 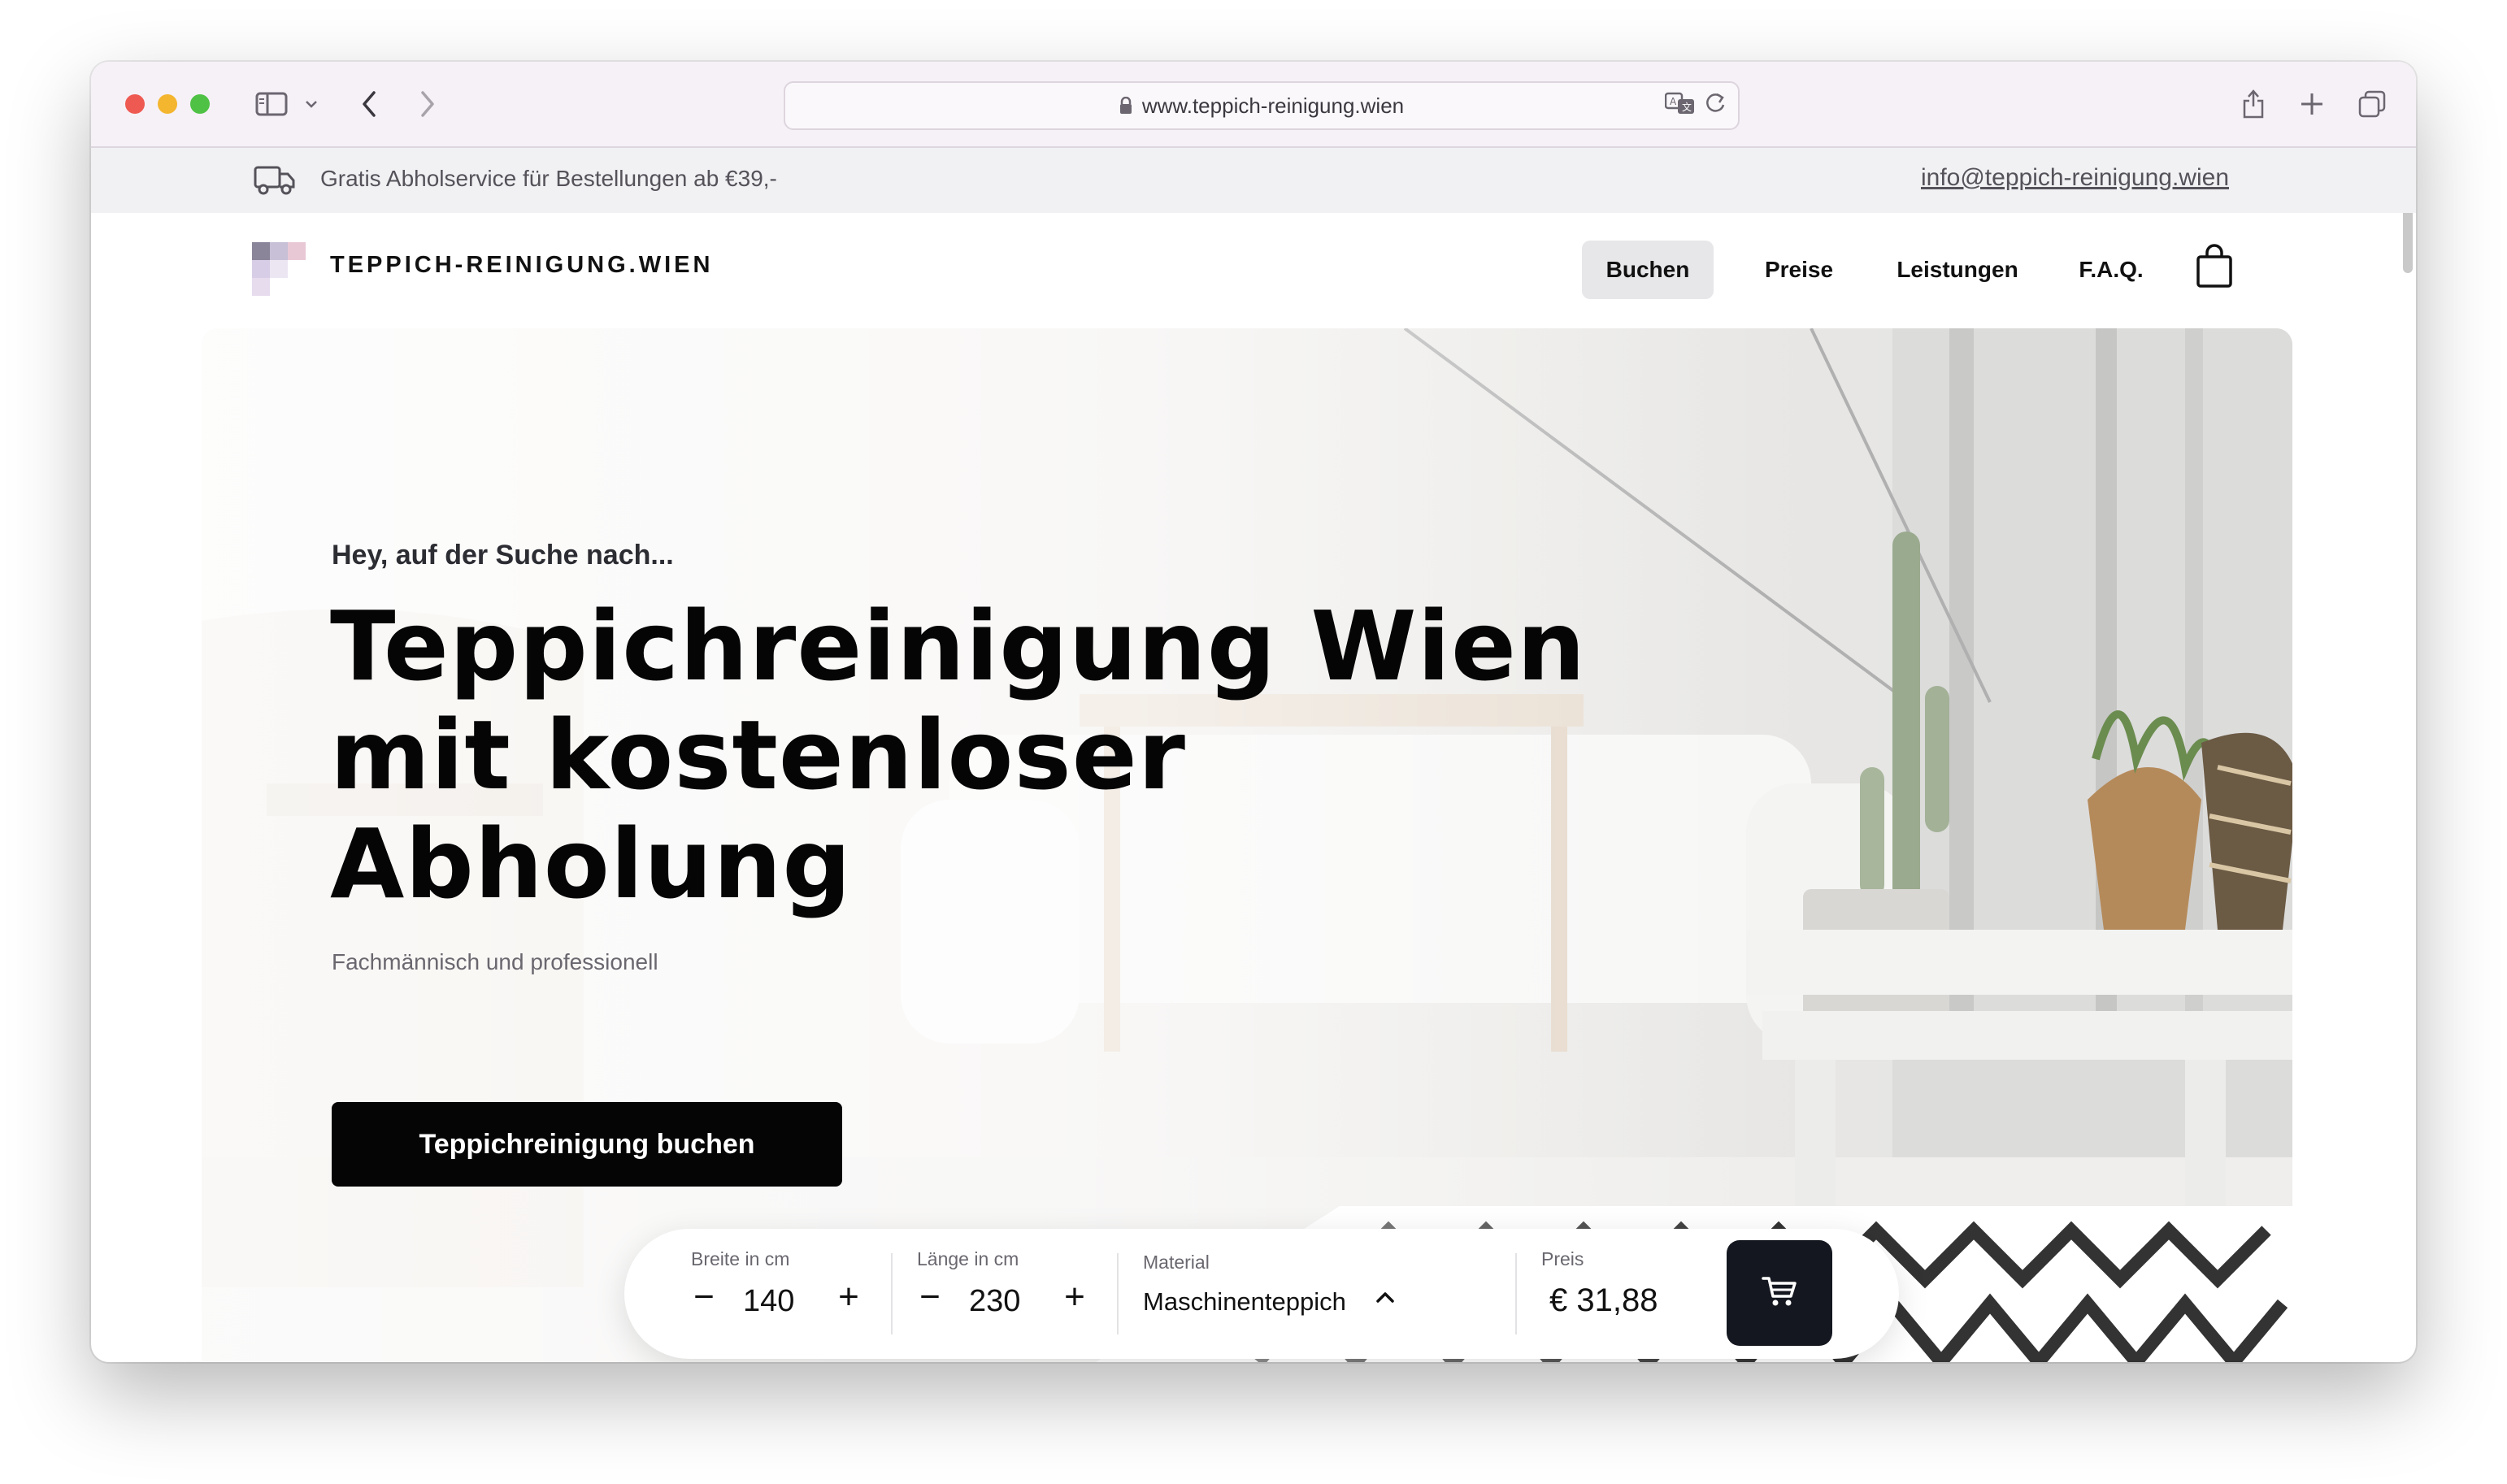 What do you see at coordinates (587, 1144) in the screenshot?
I see `book-cleaning-button: Teppichreinigung buchen` at bounding box center [587, 1144].